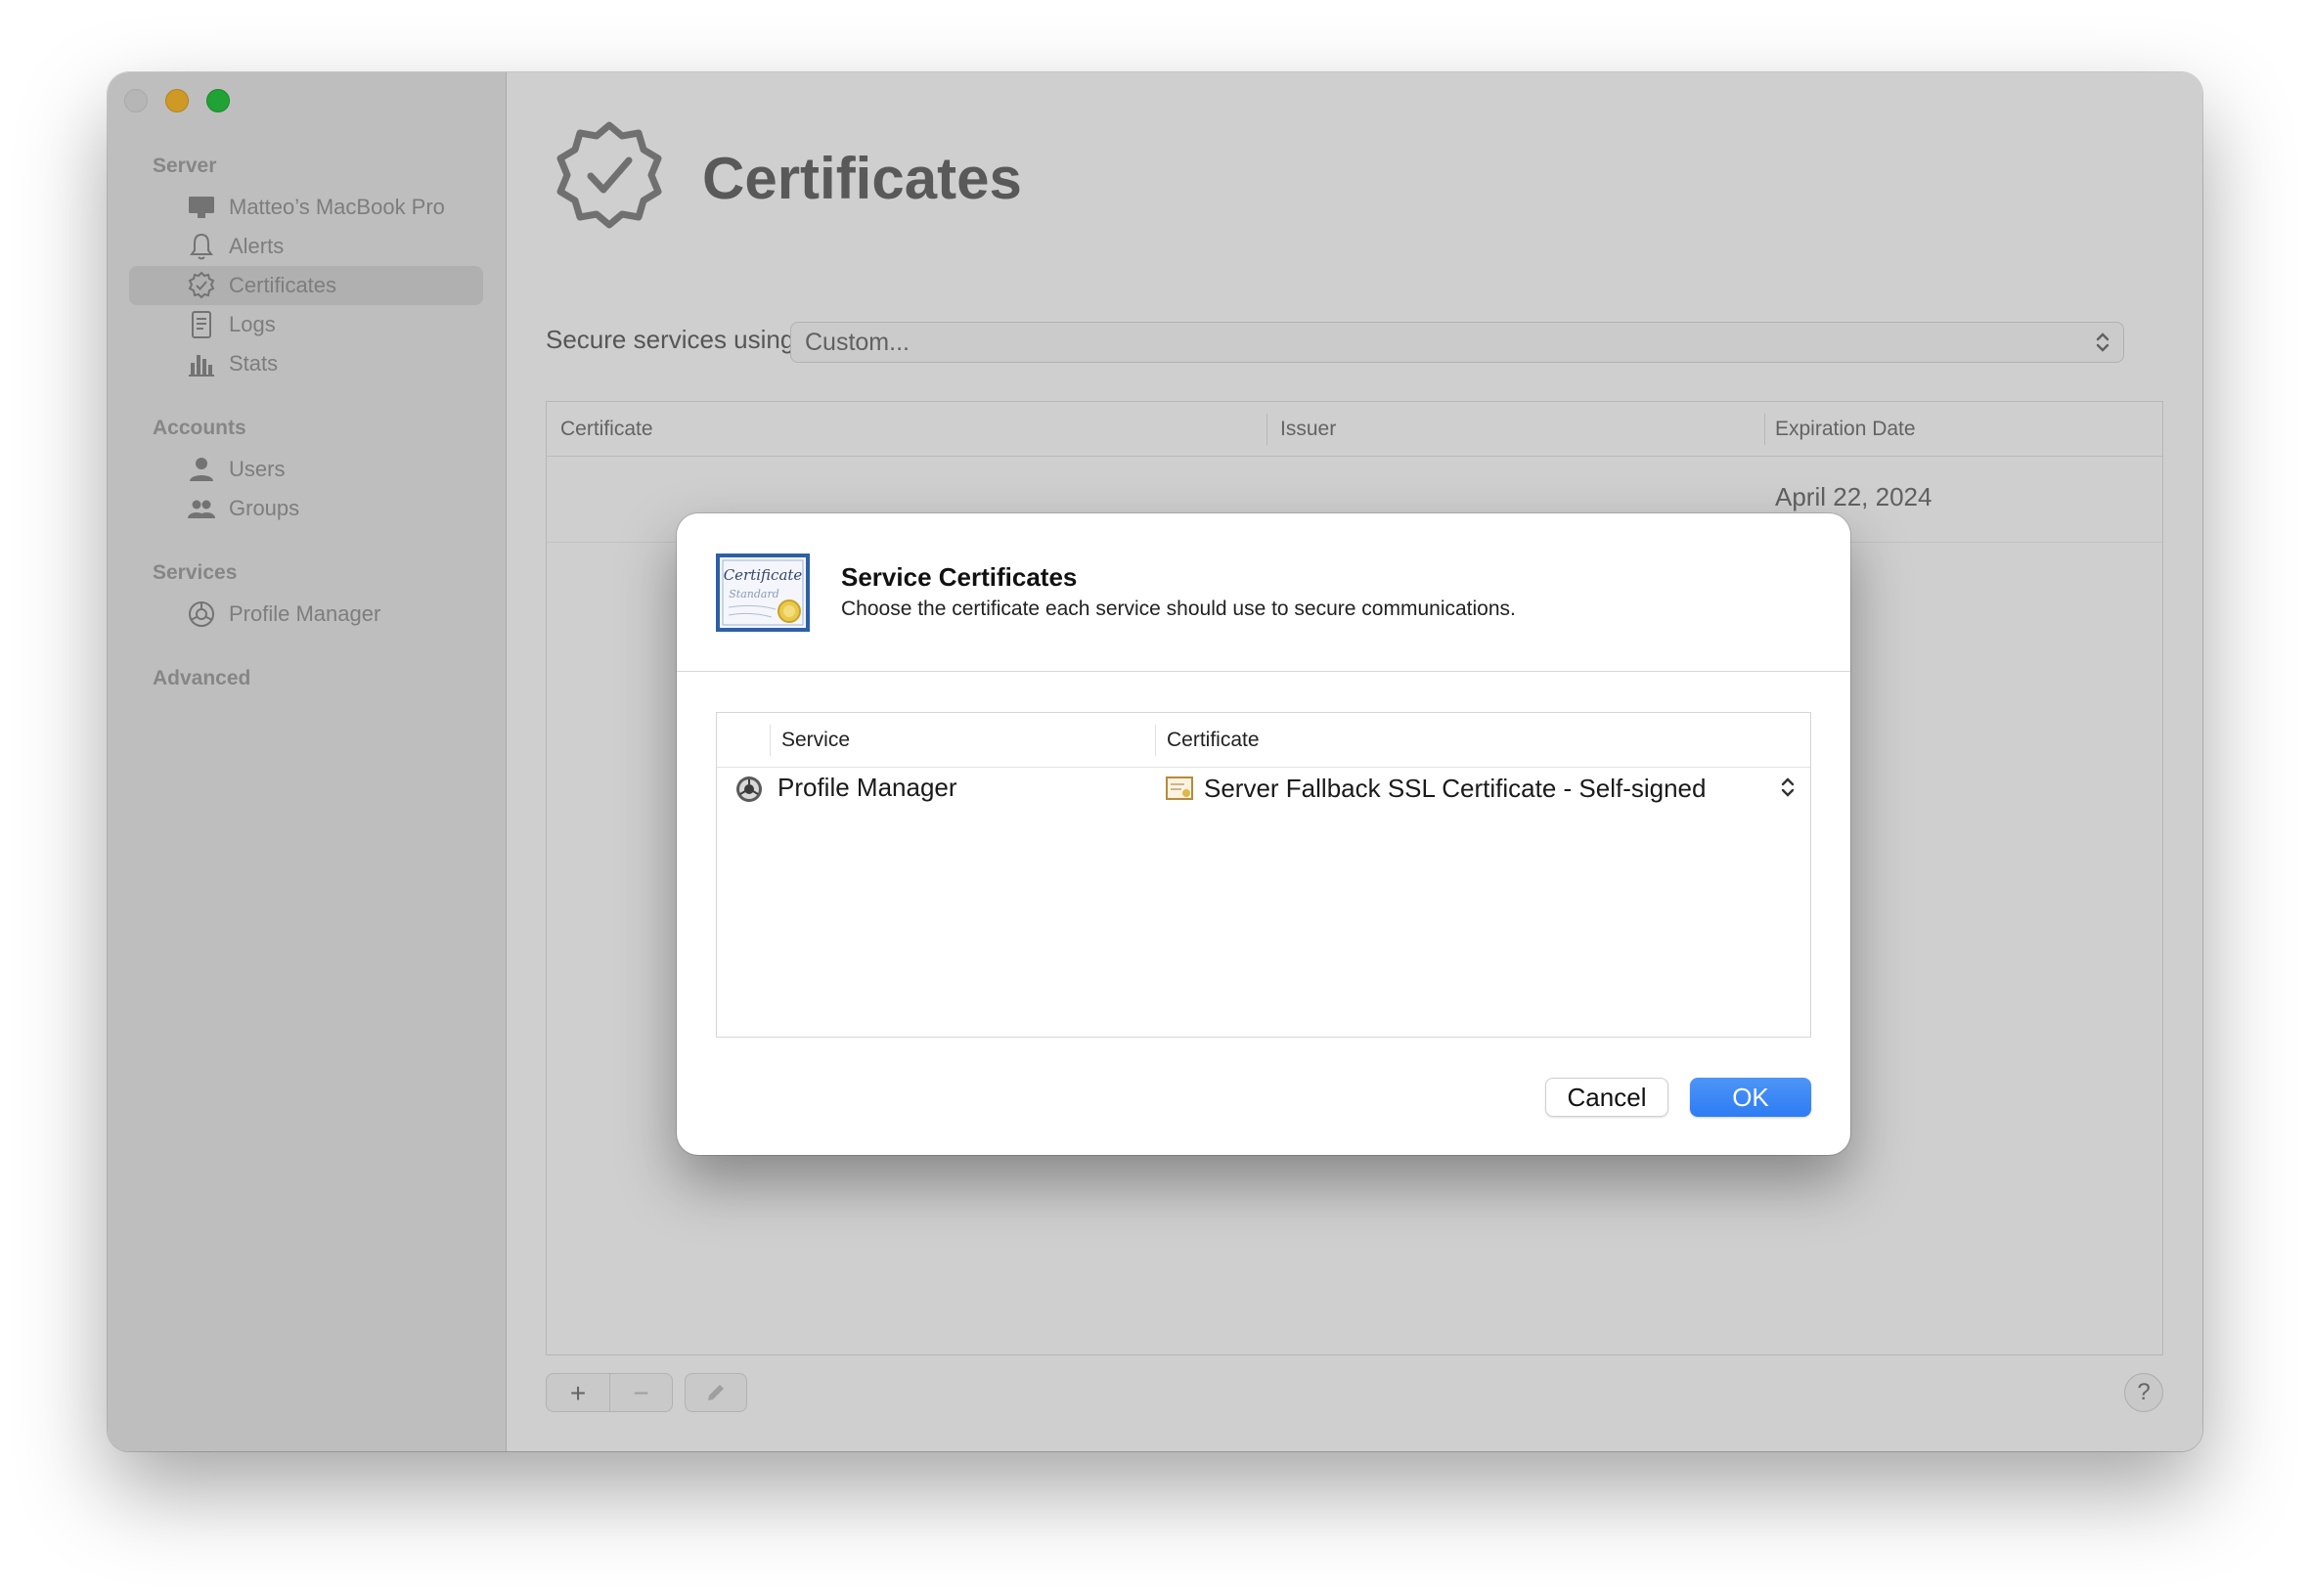 The width and height of the screenshot is (2310, 1596). What do you see at coordinates (1751, 1097) in the screenshot?
I see `ok-button: OK` at bounding box center [1751, 1097].